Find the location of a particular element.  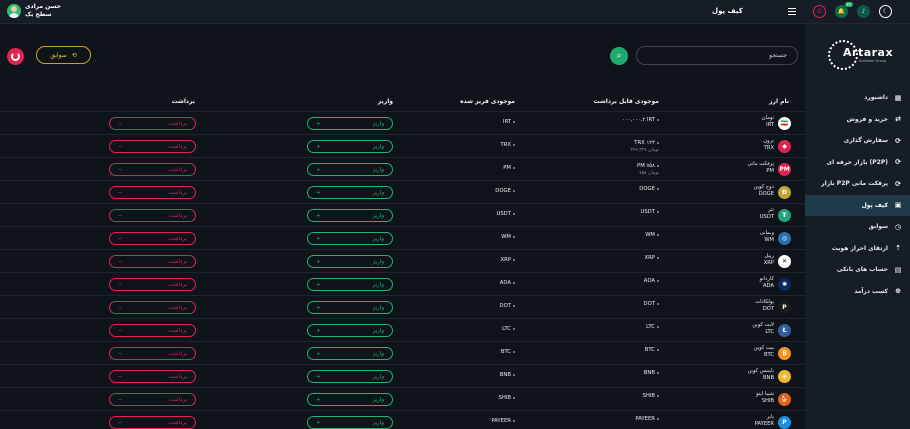

sidebar-item: کسب درآمد ⊕ is located at coordinates (857, 292).